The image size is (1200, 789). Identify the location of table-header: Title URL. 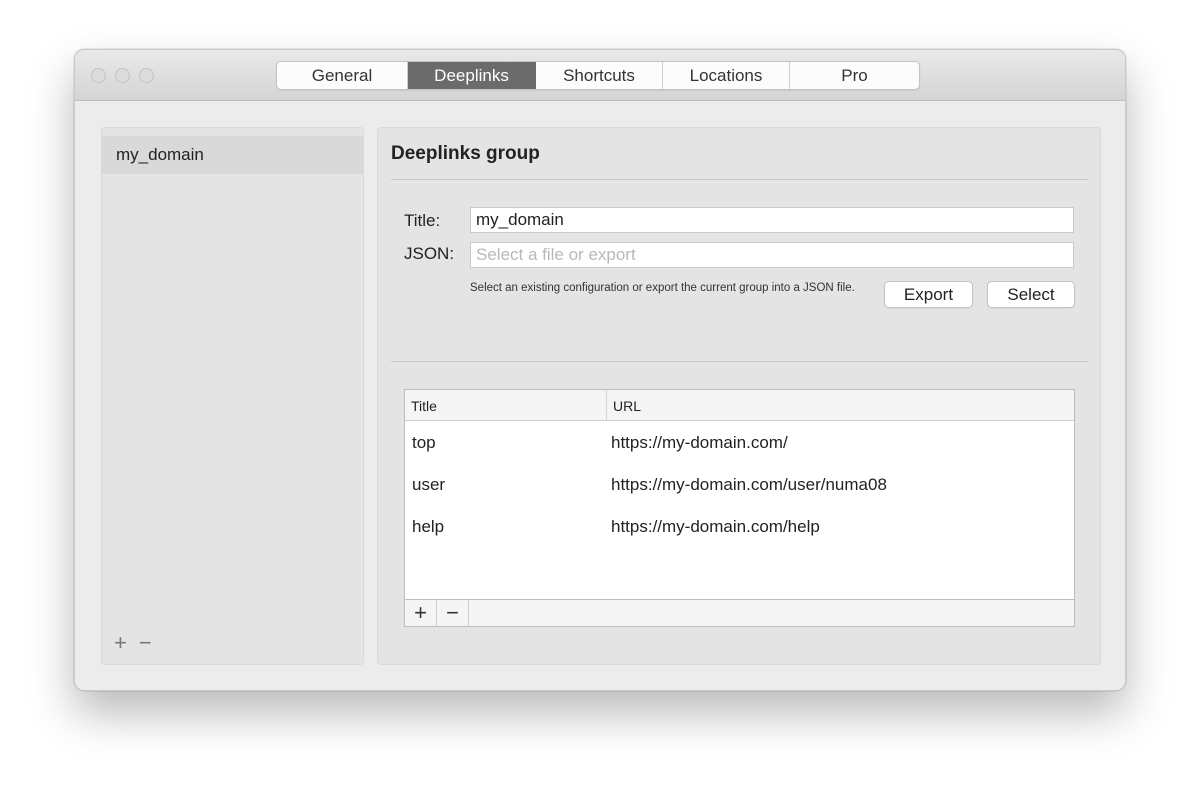
(739, 405).